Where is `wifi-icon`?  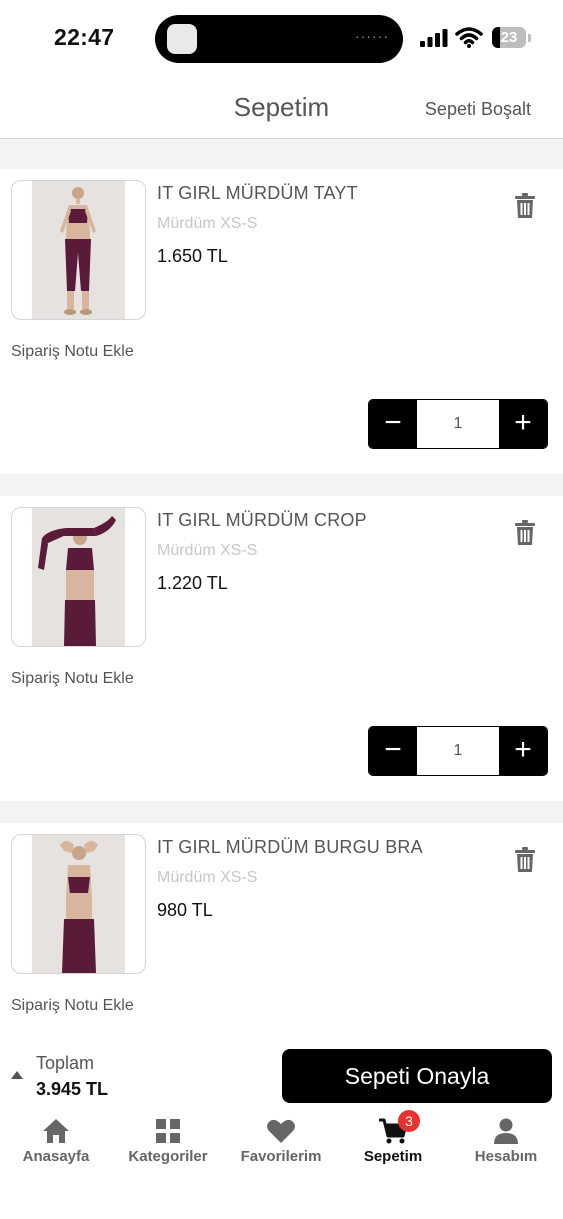
wifi-icon is located at coordinates (469, 37).